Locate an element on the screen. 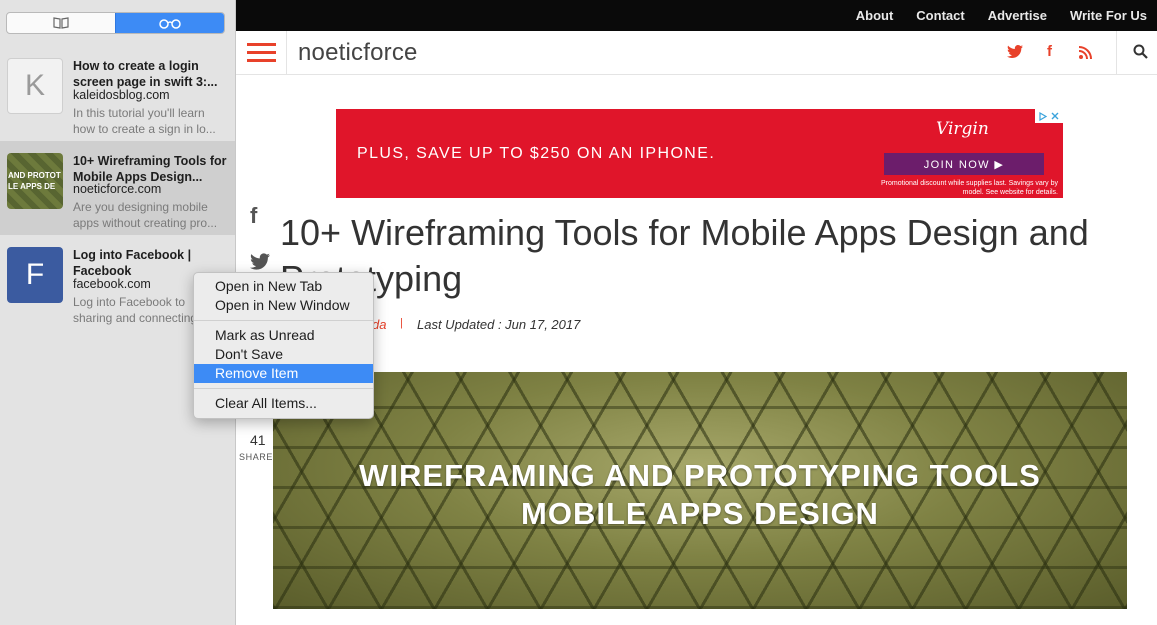 This screenshot has width=1157, height=625. ad-choices-icon is located at coordinates (1049, 116).